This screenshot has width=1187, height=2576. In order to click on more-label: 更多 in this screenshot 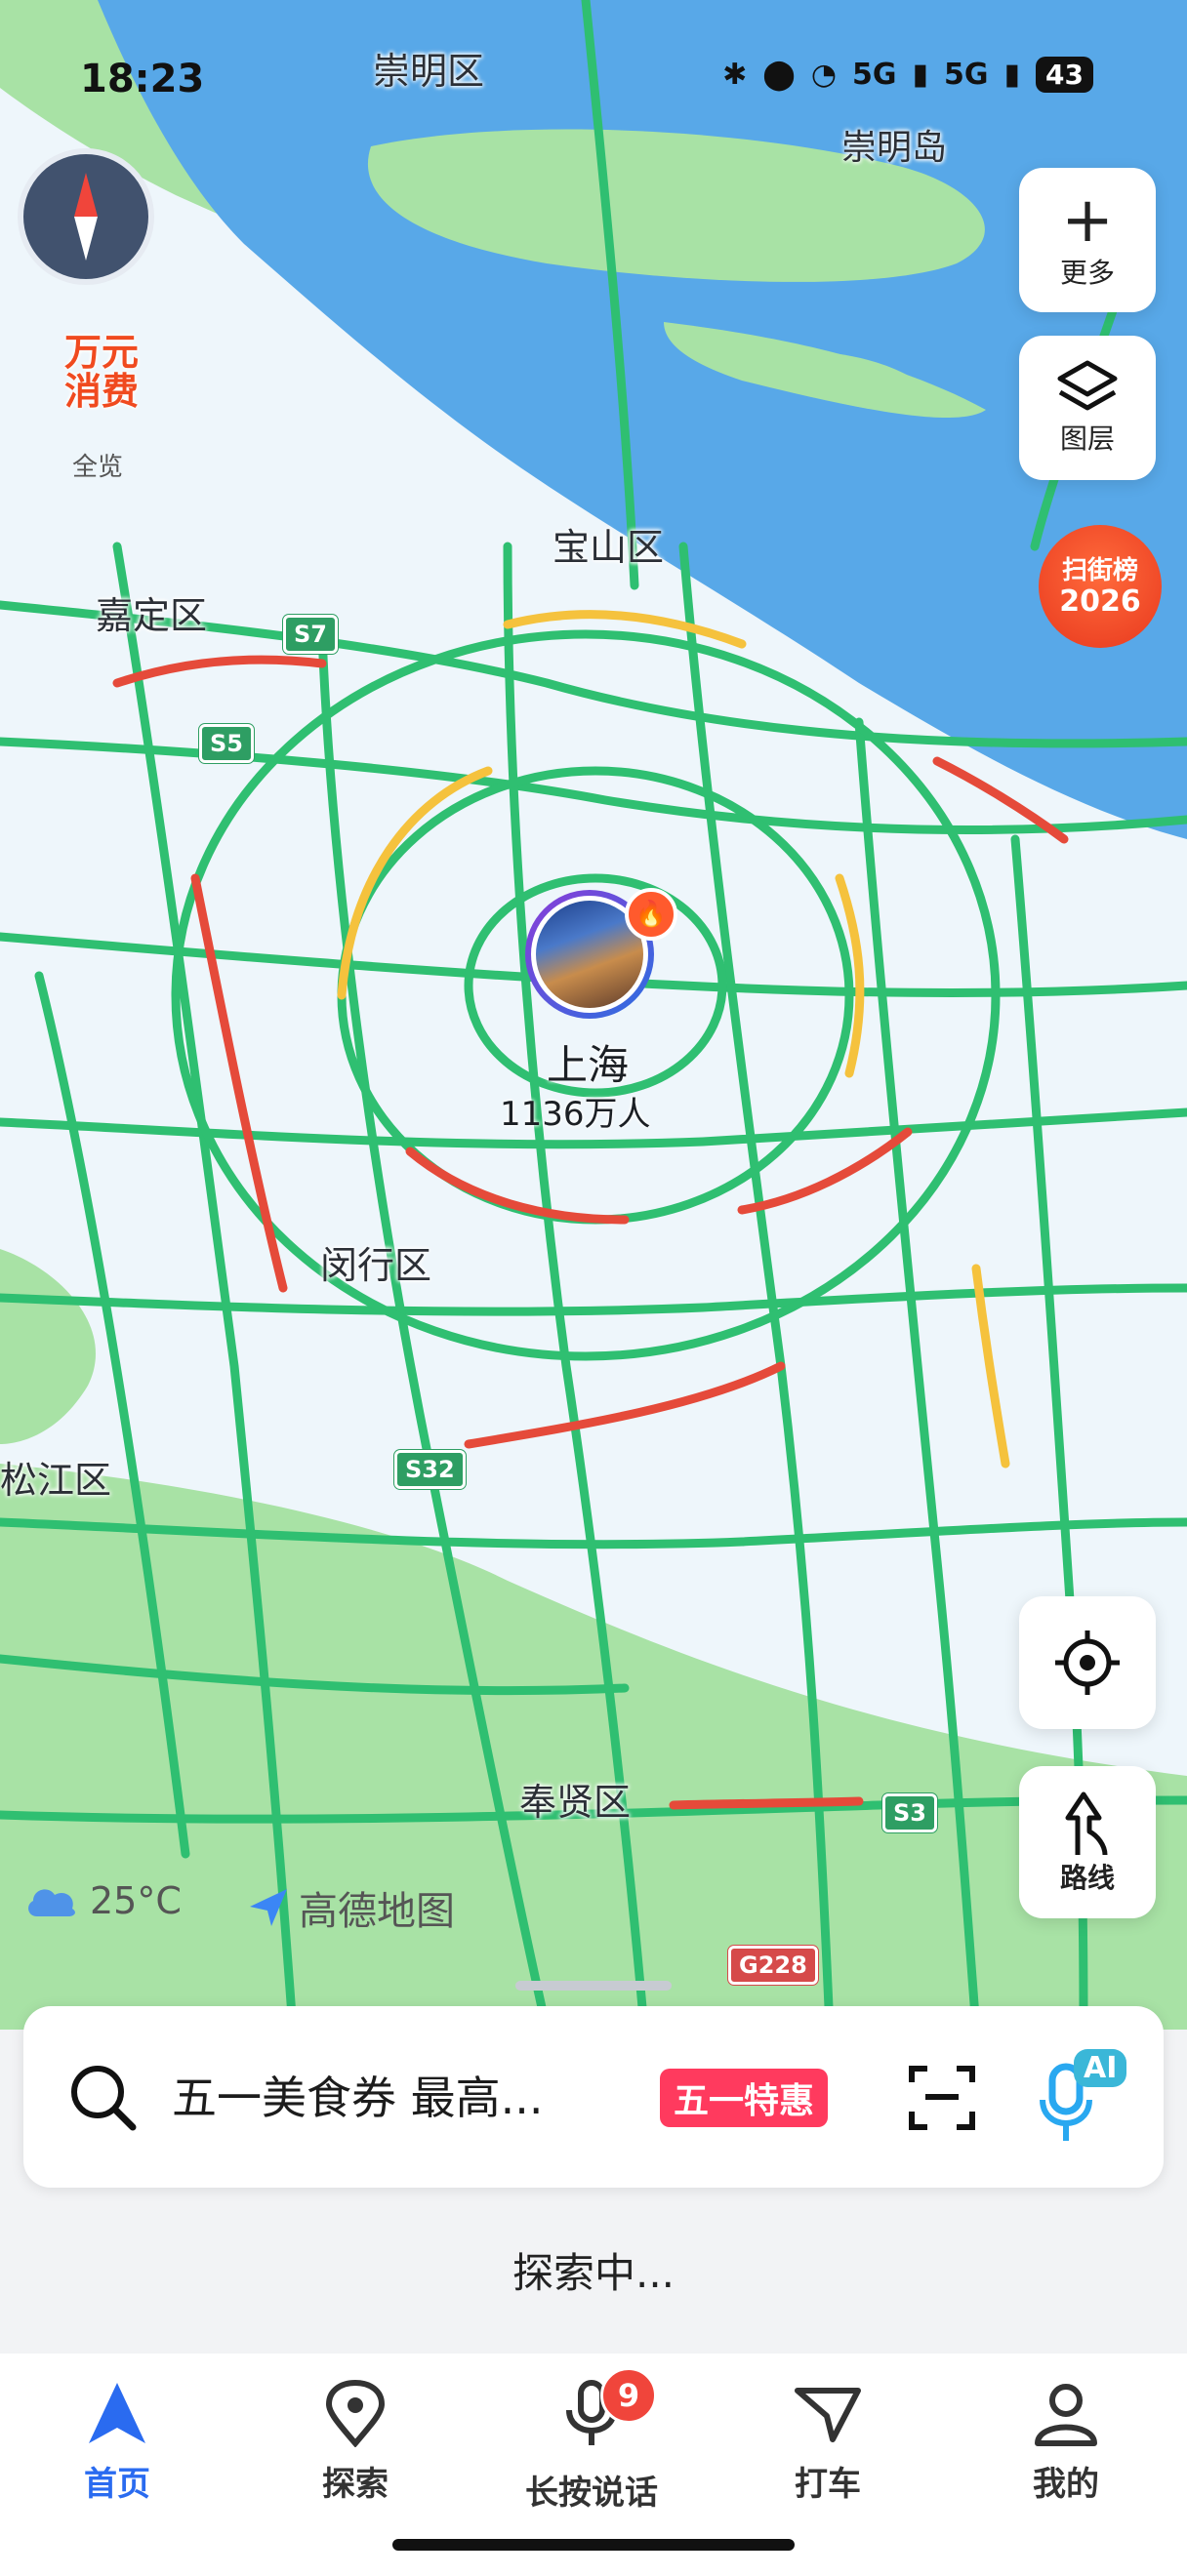, I will do `click(1087, 273)`.